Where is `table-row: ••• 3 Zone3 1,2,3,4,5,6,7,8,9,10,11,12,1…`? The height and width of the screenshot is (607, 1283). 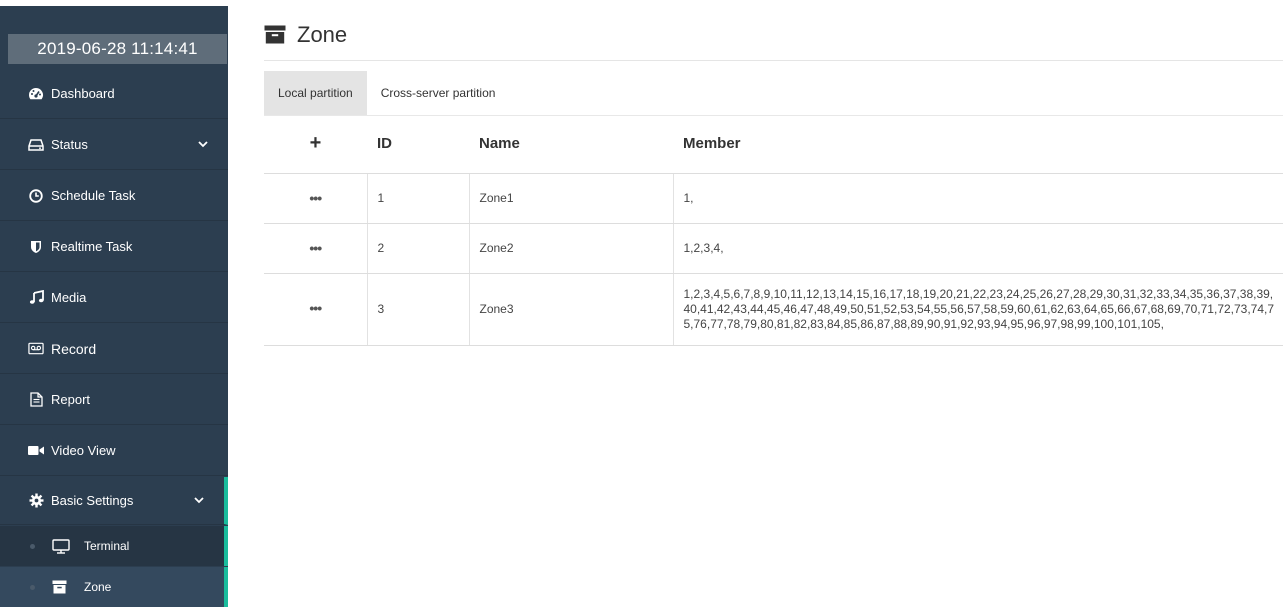
table-row: ••• 3 Zone3 1,2,3,4,5,6,7,8,9,10,11,12,1… is located at coordinates (773, 309).